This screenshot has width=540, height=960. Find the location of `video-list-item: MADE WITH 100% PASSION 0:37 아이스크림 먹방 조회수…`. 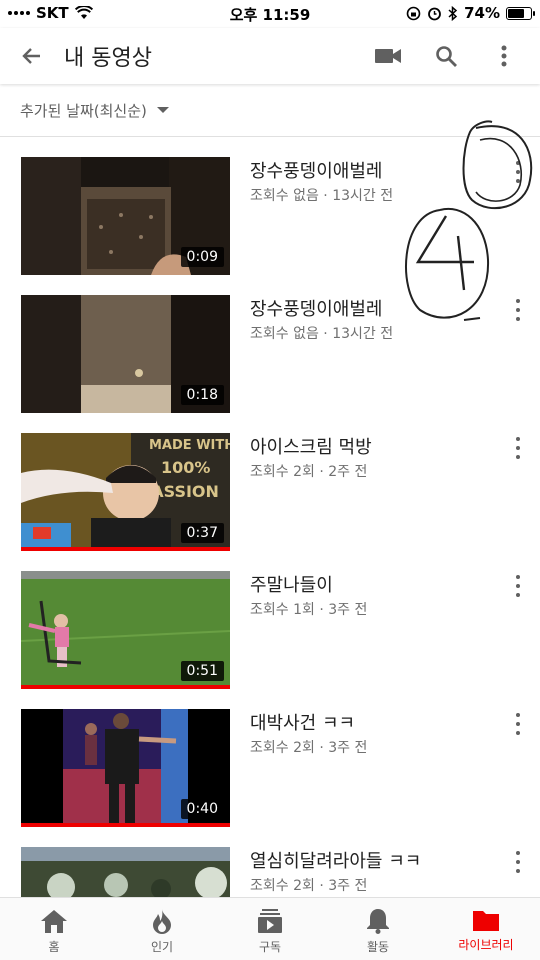

video-list-item: MADE WITH 100% PASSION 0:37 아이스크림 먹방 조회수… is located at coordinates (270, 482).